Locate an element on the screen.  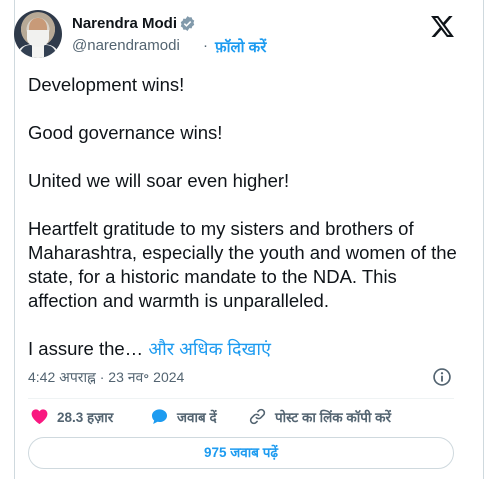
author-handle: @narendramodi is located at coordinates (126, 45).